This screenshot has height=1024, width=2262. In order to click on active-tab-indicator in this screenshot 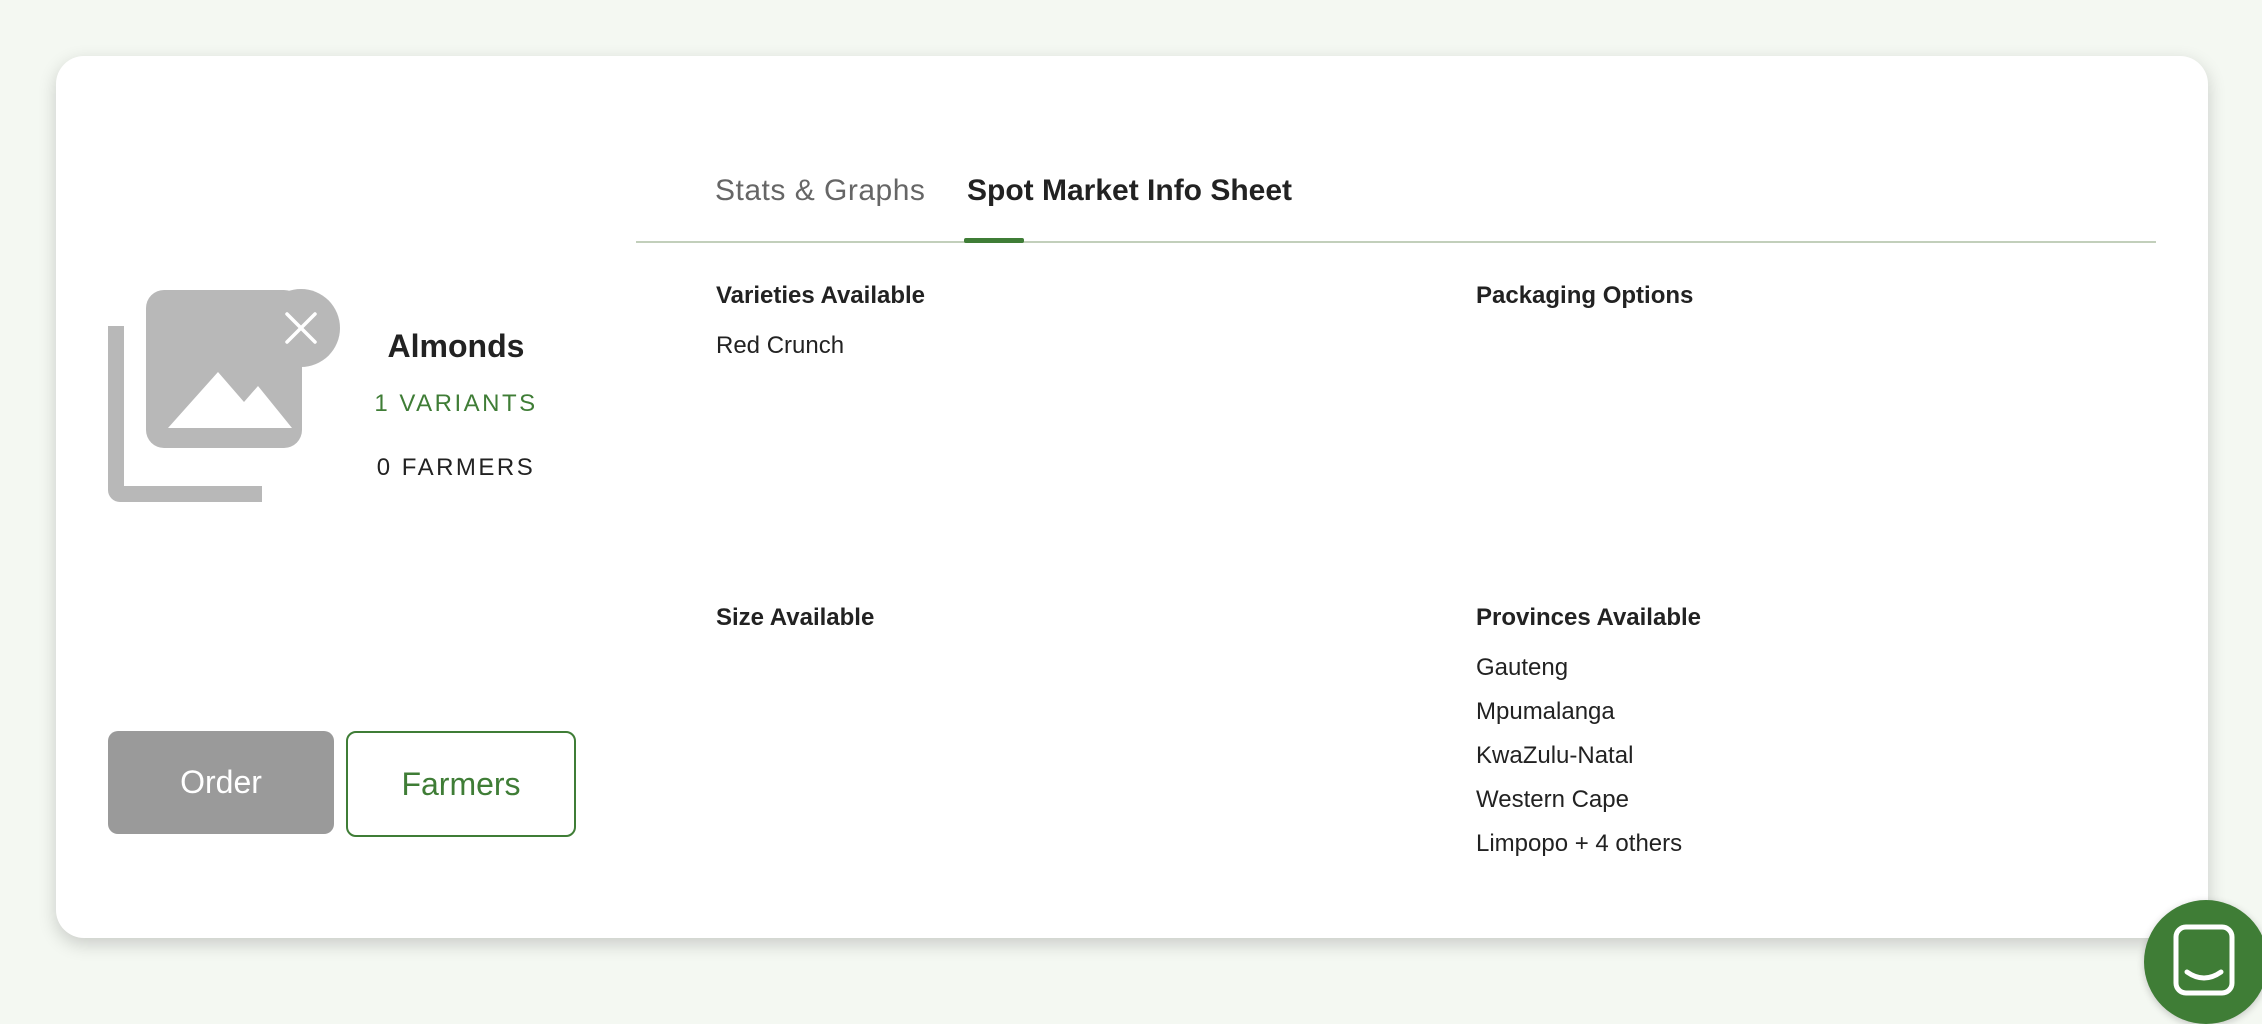, I will do `click(994, 240)`.